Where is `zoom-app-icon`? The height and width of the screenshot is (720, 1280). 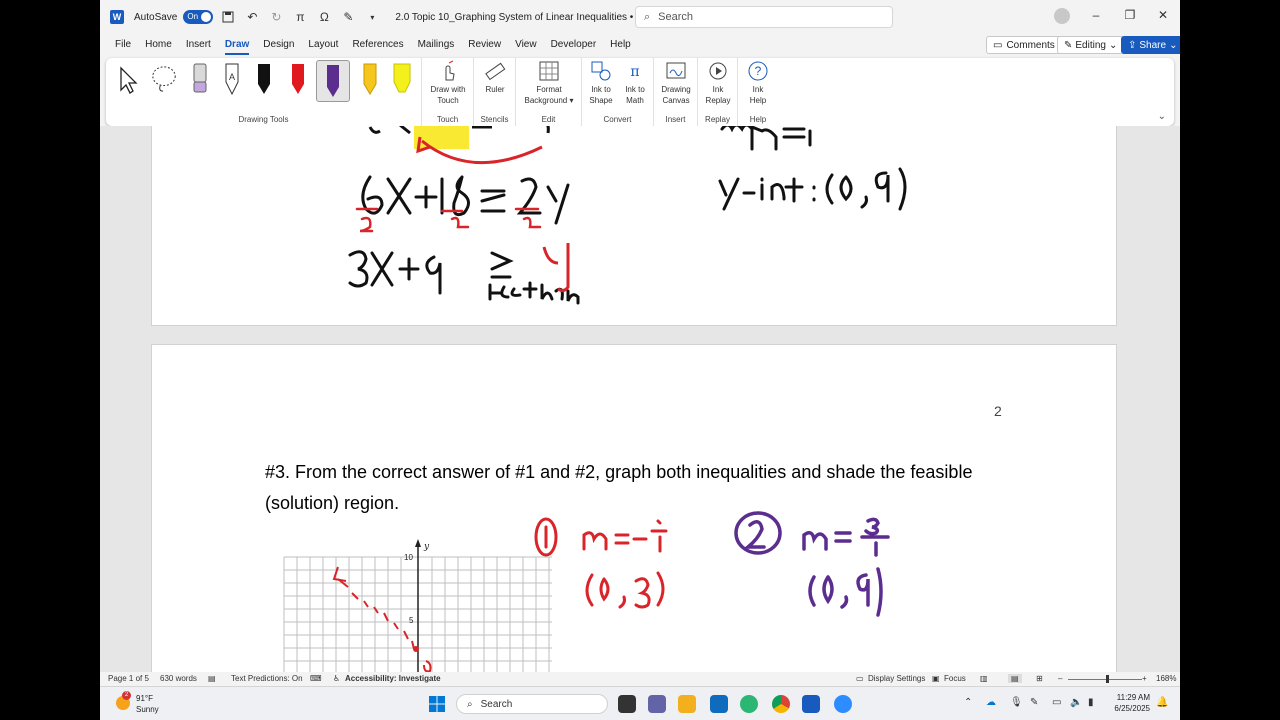 zoom-app-icon is located at coordinates (843, 704).